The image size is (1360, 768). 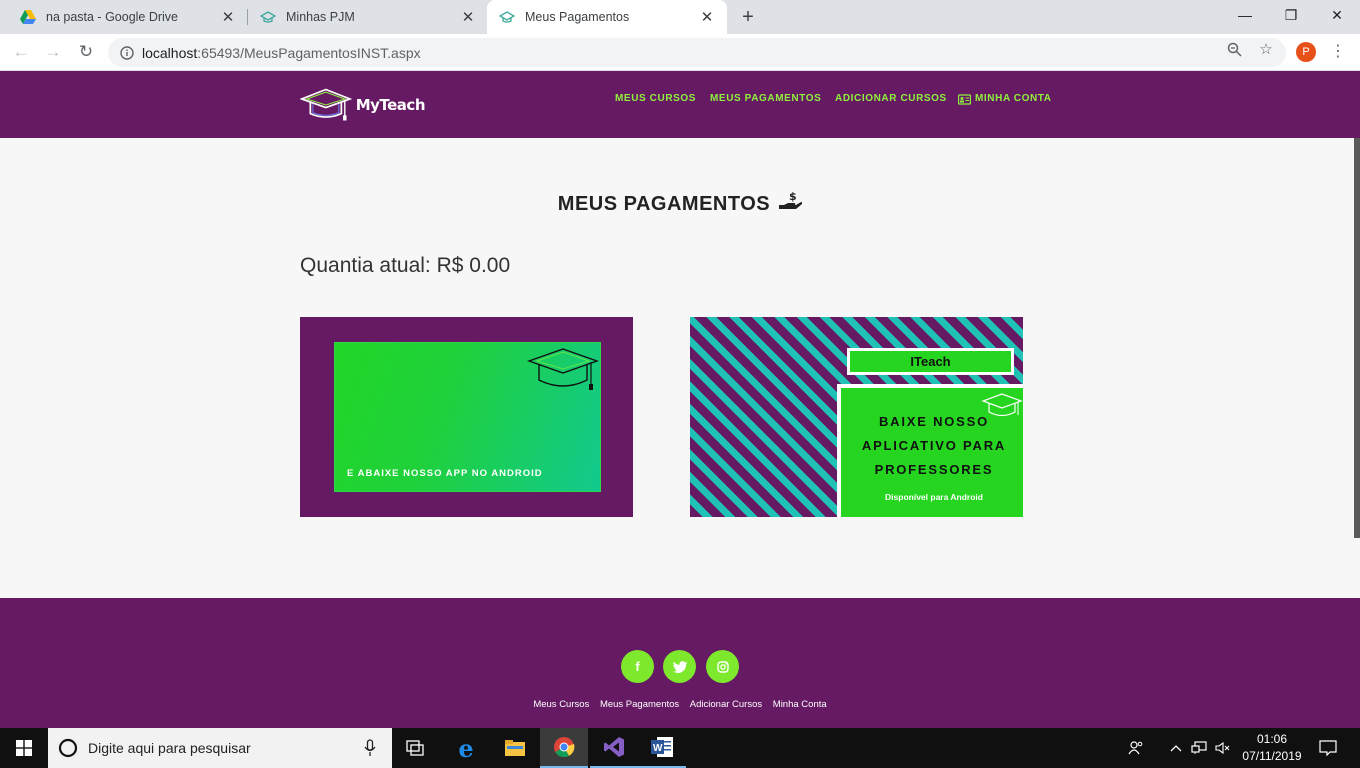 I want to click on clock-date: 07/11/2019, so click(x=1272, y=756).